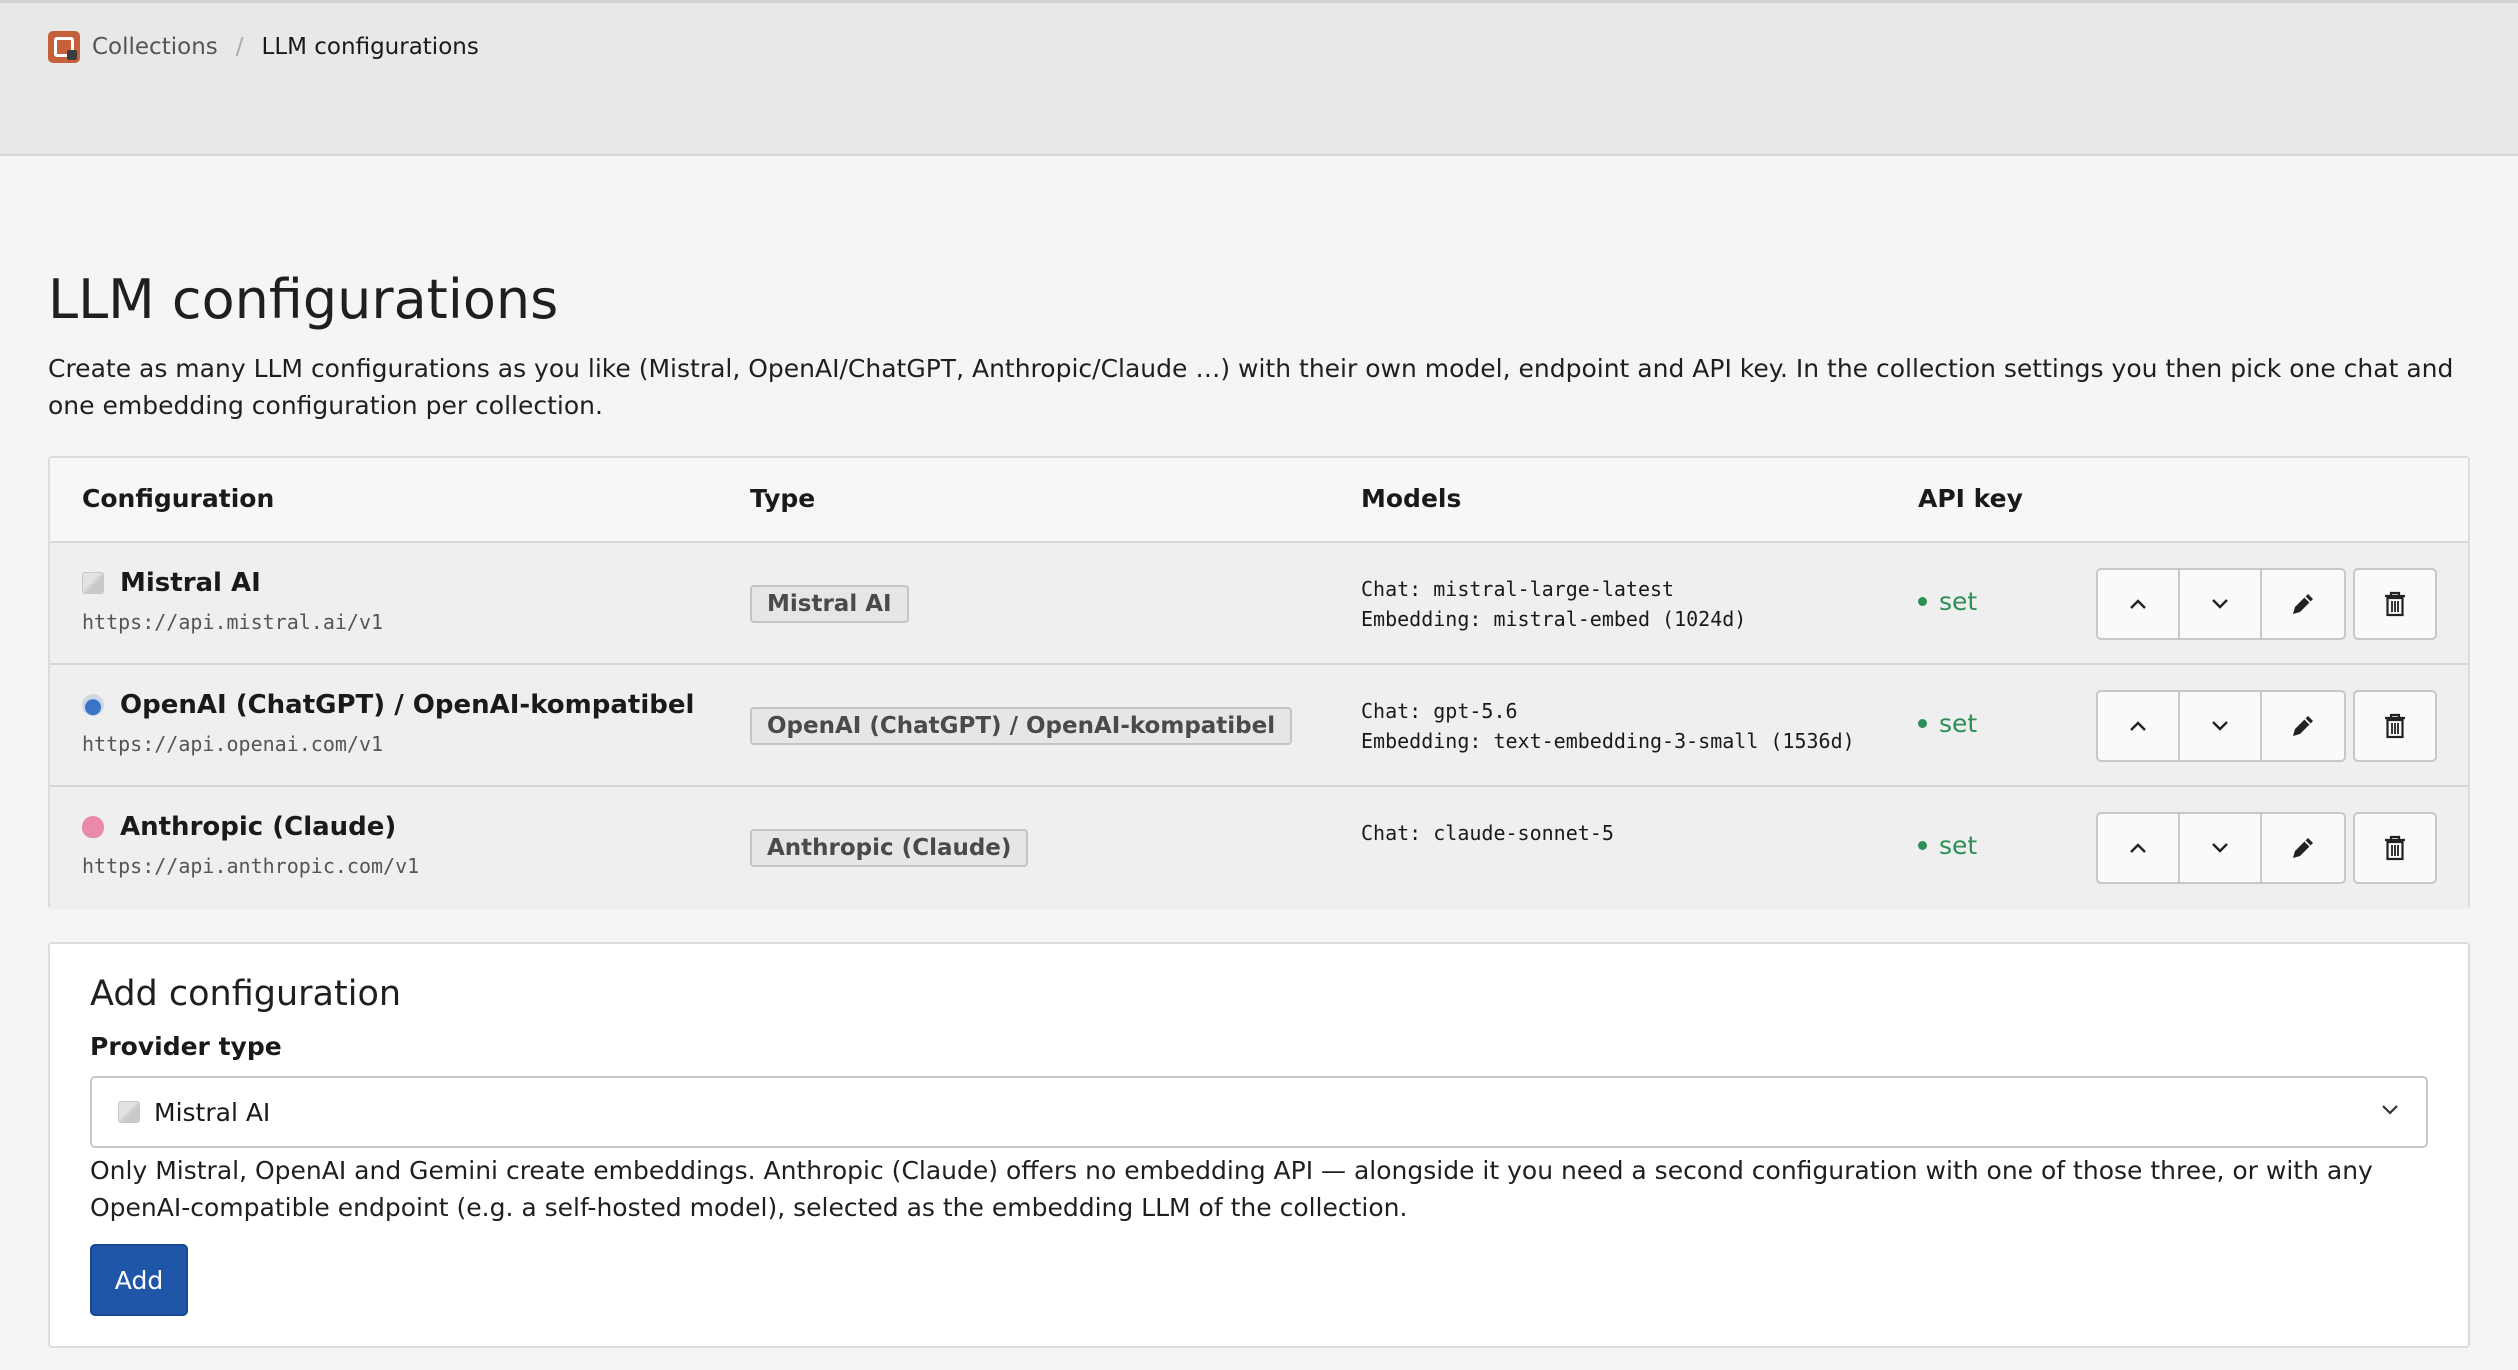  What do you see at coordinates (1554, 619) in the screenshot?
I see `embedding-model: Embedding: mistral-embed (1024d)` at bounding box center [1554, 619].